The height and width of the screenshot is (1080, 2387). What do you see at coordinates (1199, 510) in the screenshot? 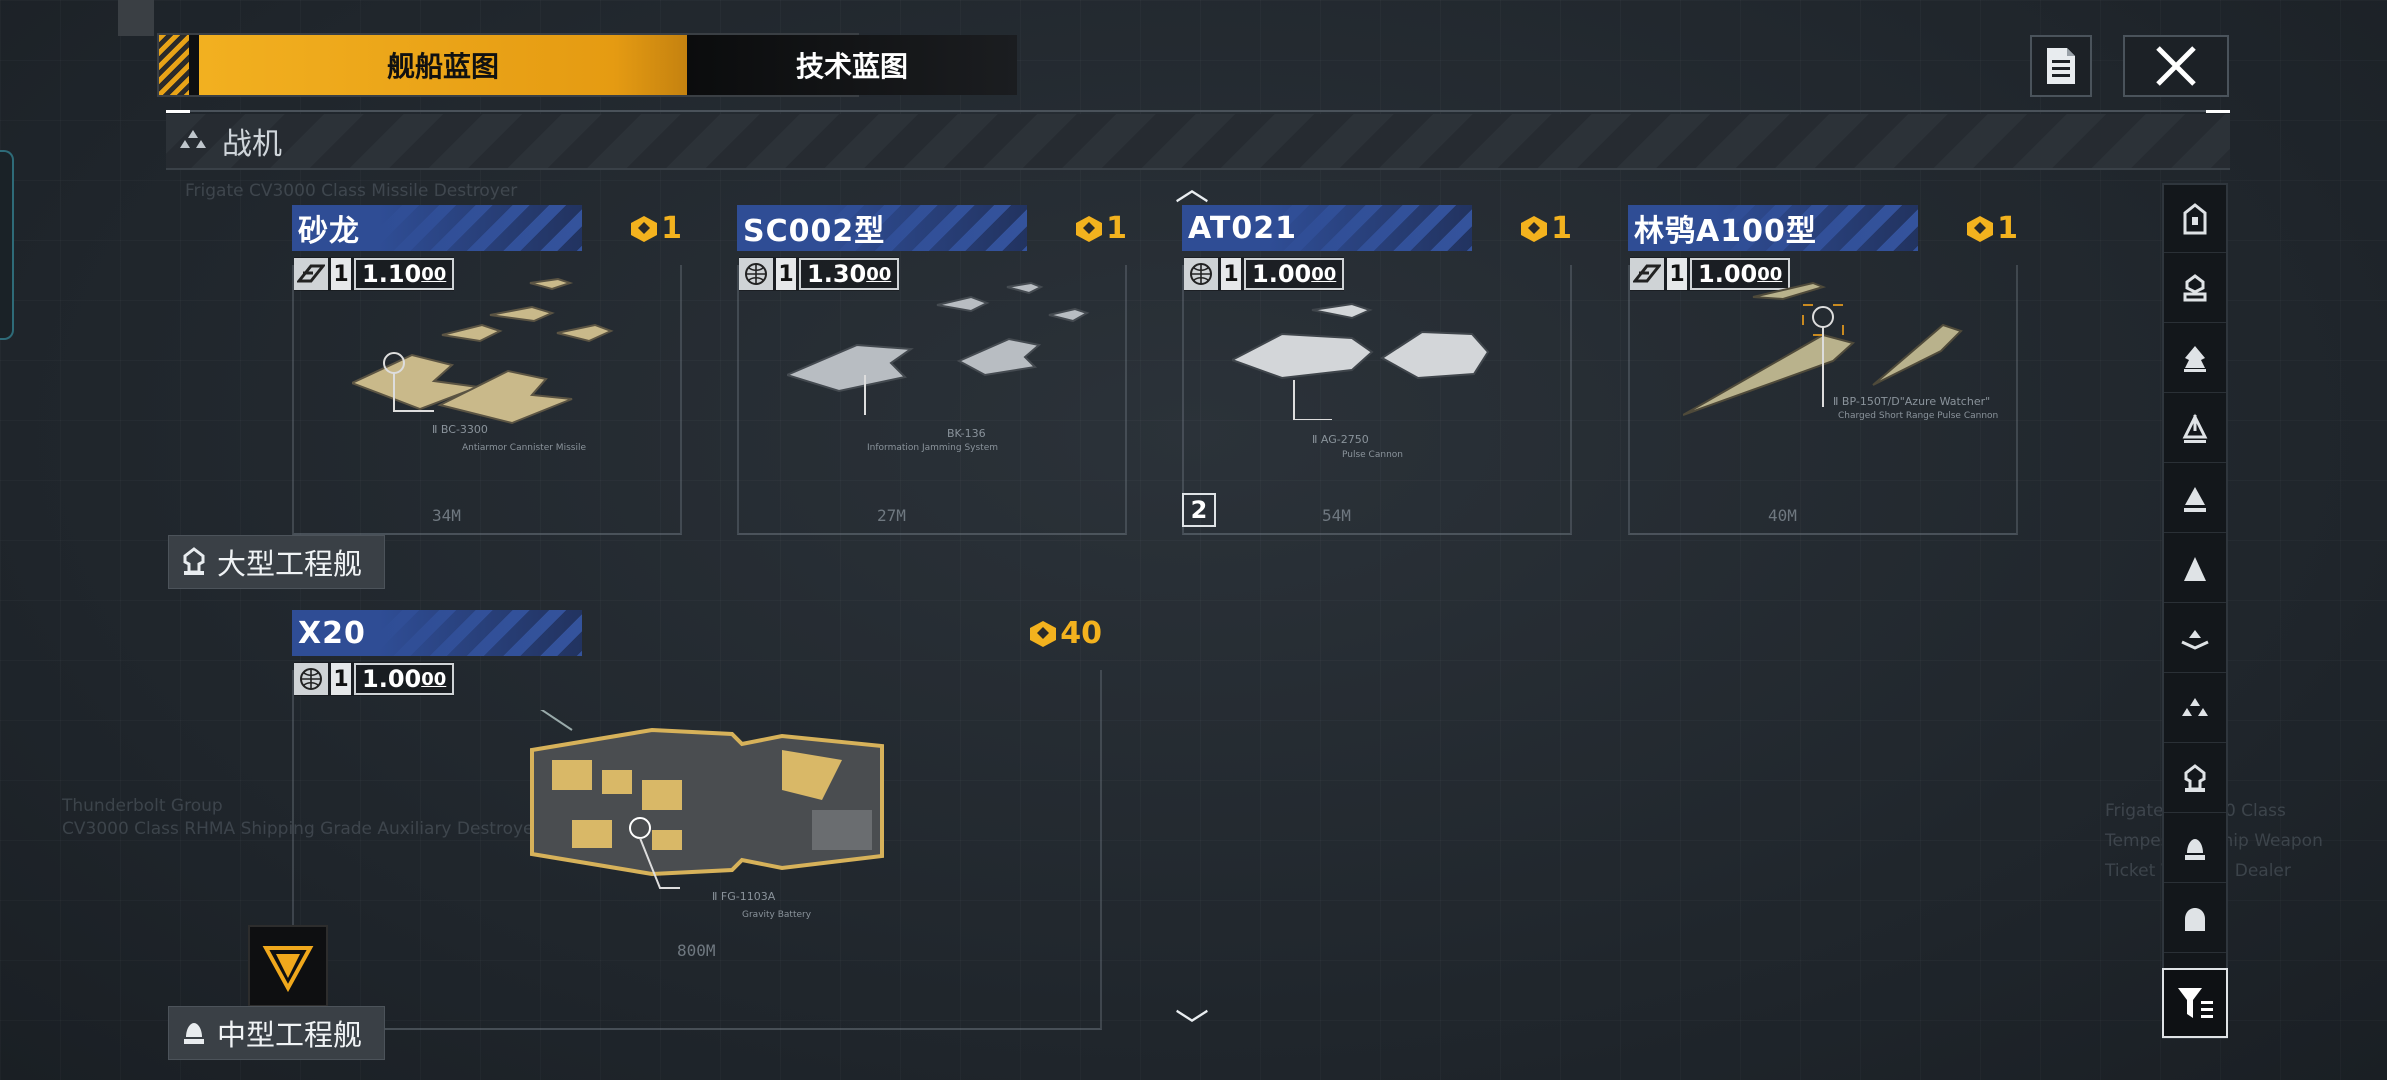
I see `ship-count-badge: 2` at bounding box center [1199, 510].